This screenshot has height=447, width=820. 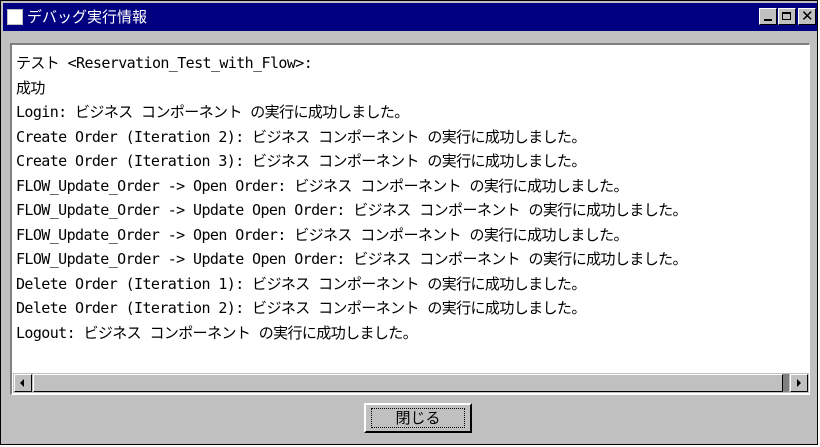 What do you see at coordinates (768, 16) in the screenshot?
I see `minimize-button` at bounding box center [768, 16].